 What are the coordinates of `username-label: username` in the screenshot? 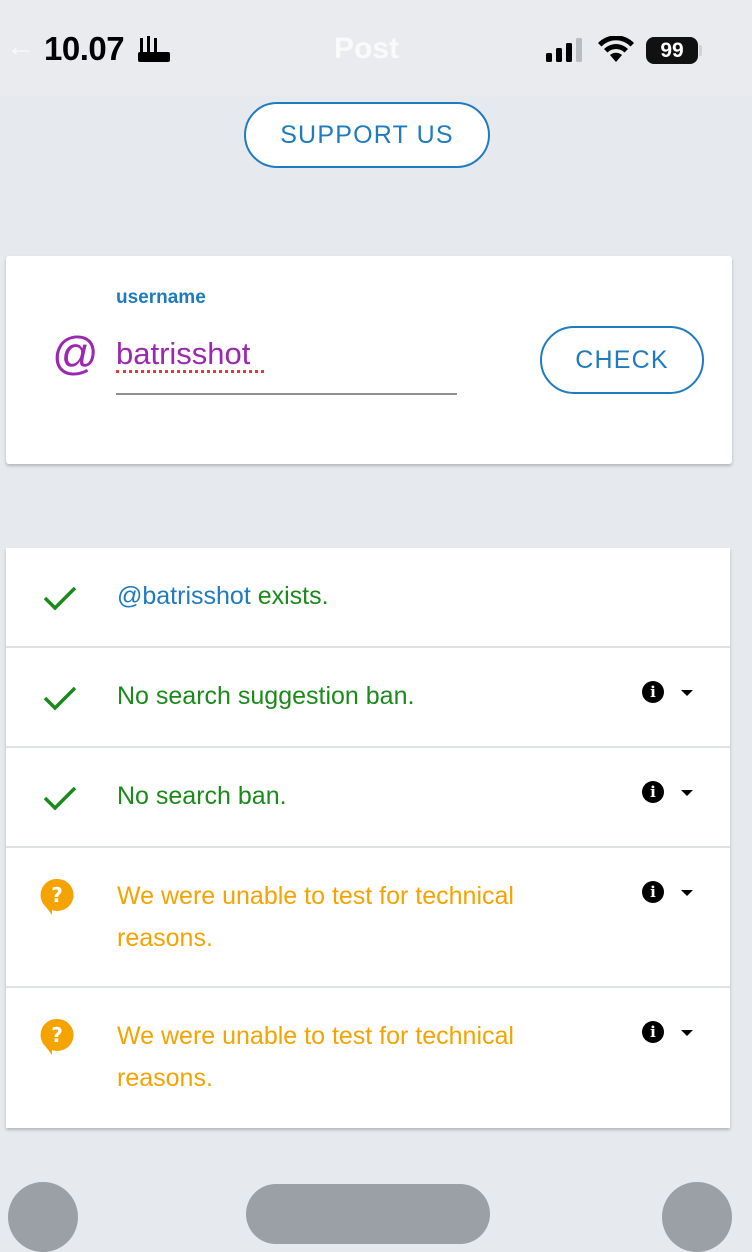 It's located at (161, 297).